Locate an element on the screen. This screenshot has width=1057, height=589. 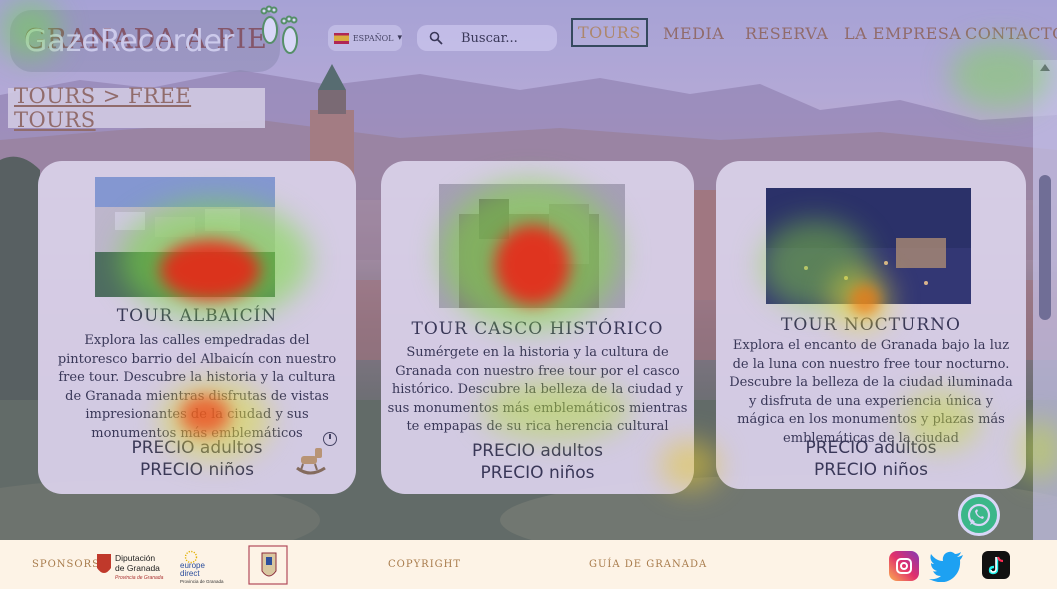
language-label: ESPAÑOL is located at coordinates (373, 38).